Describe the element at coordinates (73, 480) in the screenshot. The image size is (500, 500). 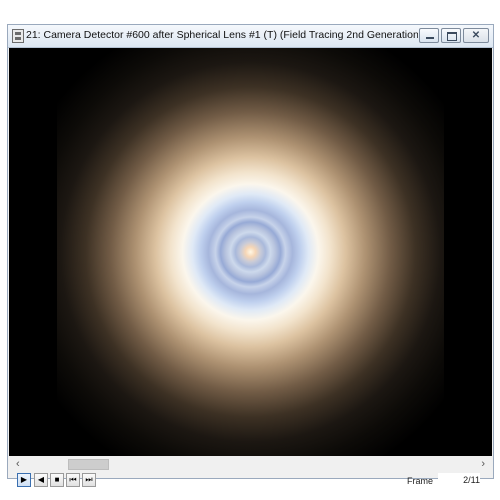
I see `first-frame-button: ⏮` at that location.